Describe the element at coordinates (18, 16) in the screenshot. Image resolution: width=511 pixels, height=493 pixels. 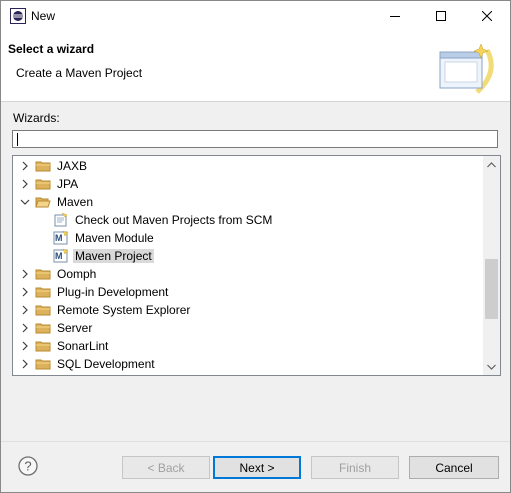
I see `eclipse-app-icon` at that location.